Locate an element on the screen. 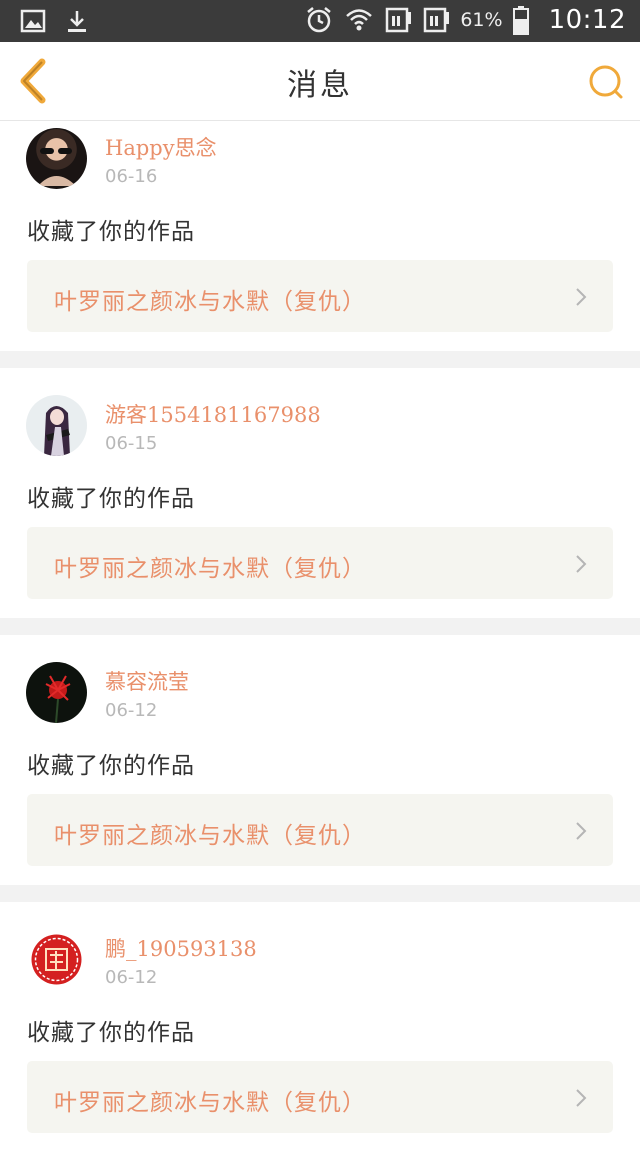 This screenshot has height=1152, width=640. status-bar: 61% 10:12 is located at coordinates (320, 21).